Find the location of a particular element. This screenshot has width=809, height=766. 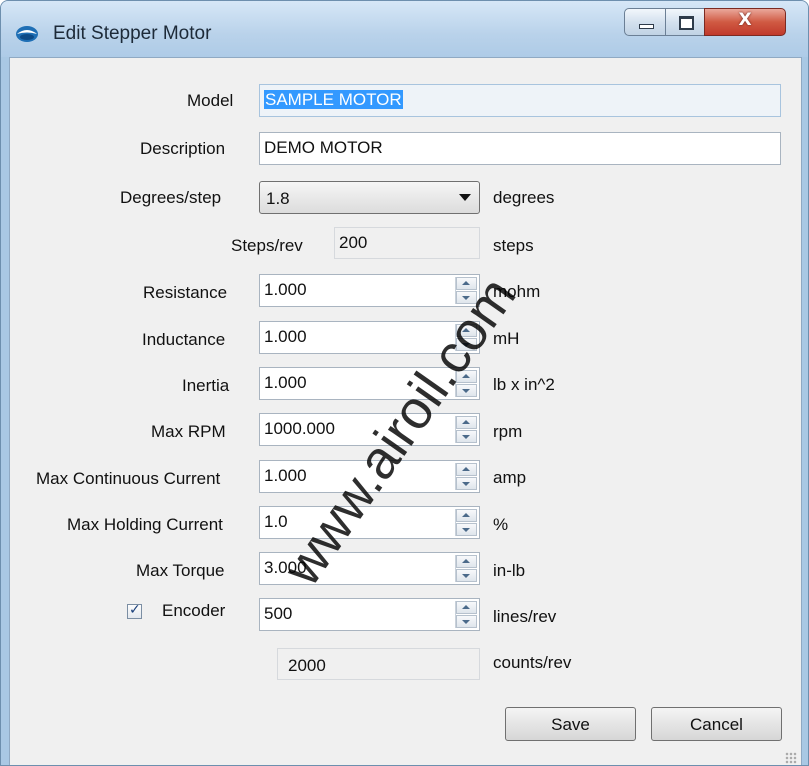

inductance-unit: mH is located at coordinates (506, 338).